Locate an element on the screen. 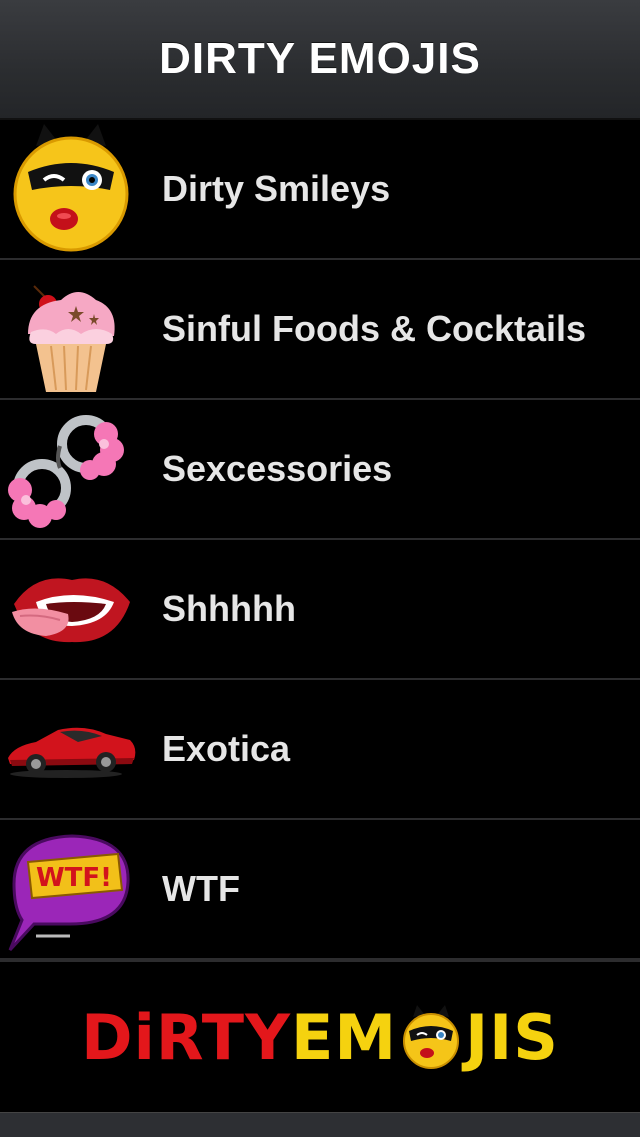  cupcake-icon is located at coordinates (71, 329).